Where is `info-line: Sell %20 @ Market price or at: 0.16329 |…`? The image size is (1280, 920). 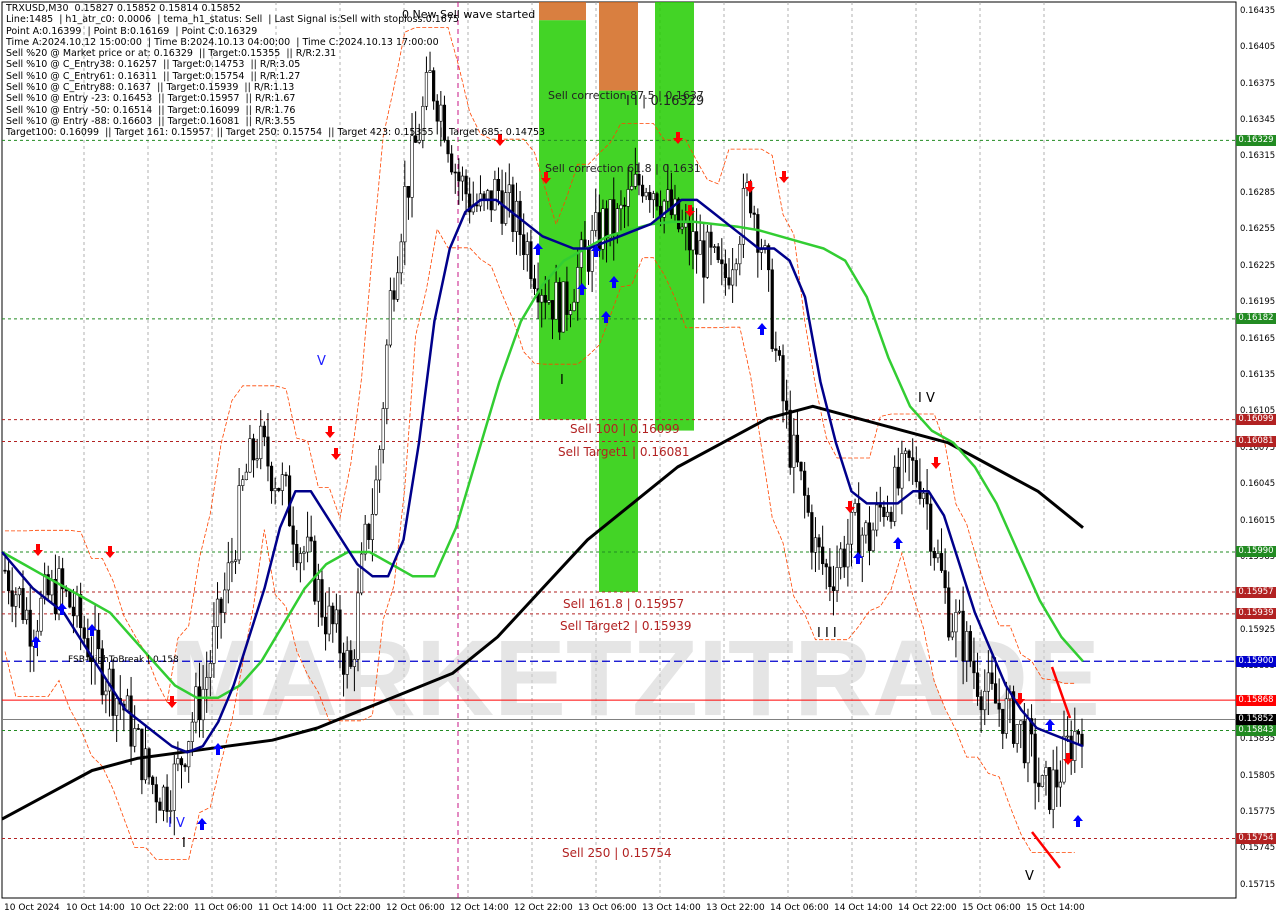 info-line: Sell %20 @ Market price or at: 0.16329 |… is located at coordinates (171, 54).